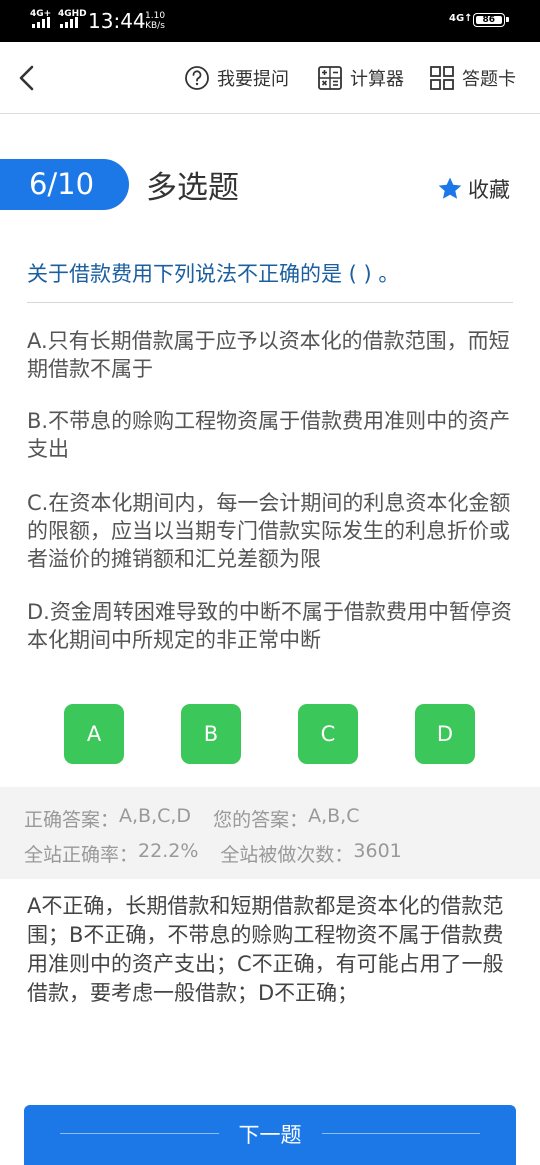 The height and width of the screenshot is (1165, 540). I want to click on ask-question-button: 我要提问, so click(236, 78).